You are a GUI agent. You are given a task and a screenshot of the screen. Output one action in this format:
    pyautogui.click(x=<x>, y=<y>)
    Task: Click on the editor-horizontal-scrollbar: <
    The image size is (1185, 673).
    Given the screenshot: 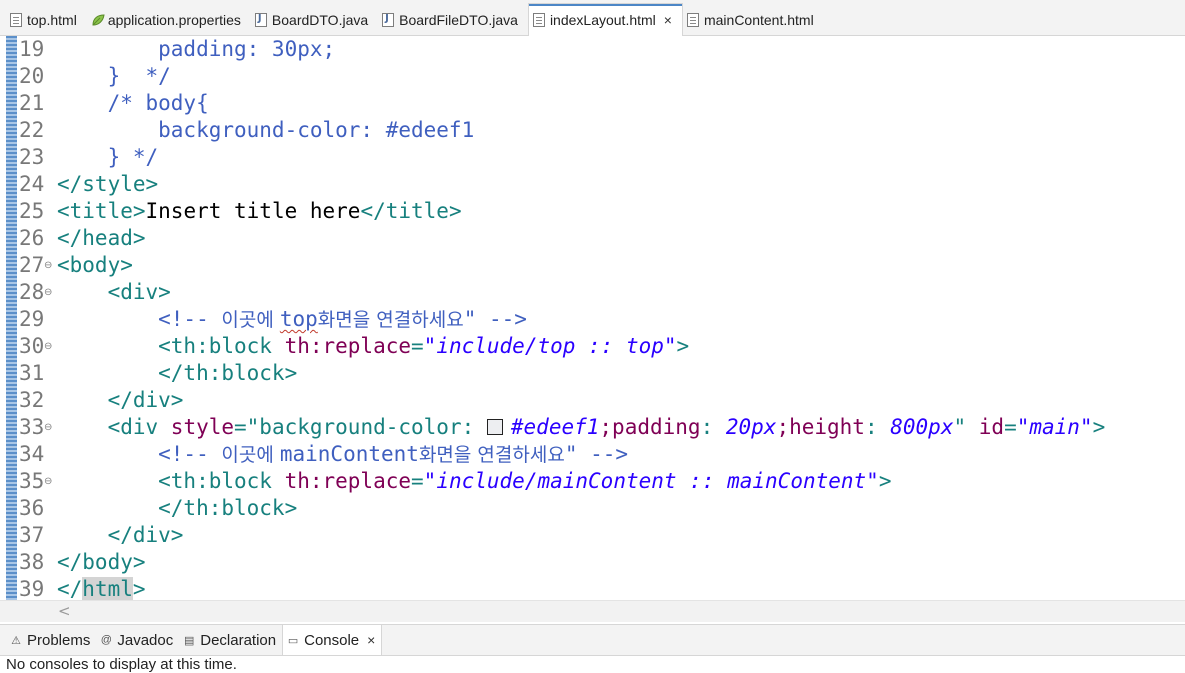 What is the action you would take?
    pyautogui.click(x=592, y=611)
    